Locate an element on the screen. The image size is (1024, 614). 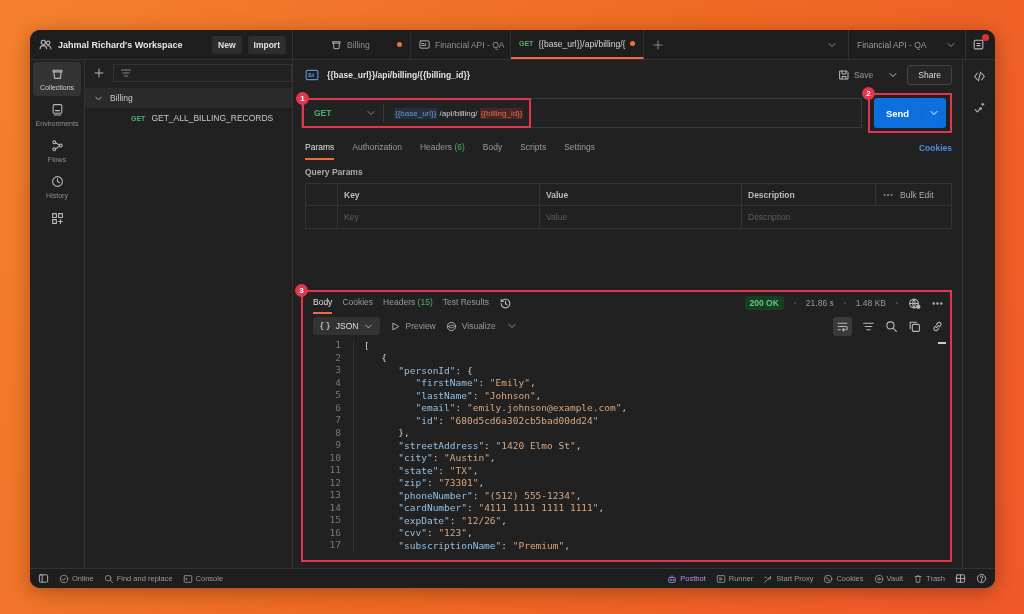
sparkle-icon is located at coordinates (979, 107).